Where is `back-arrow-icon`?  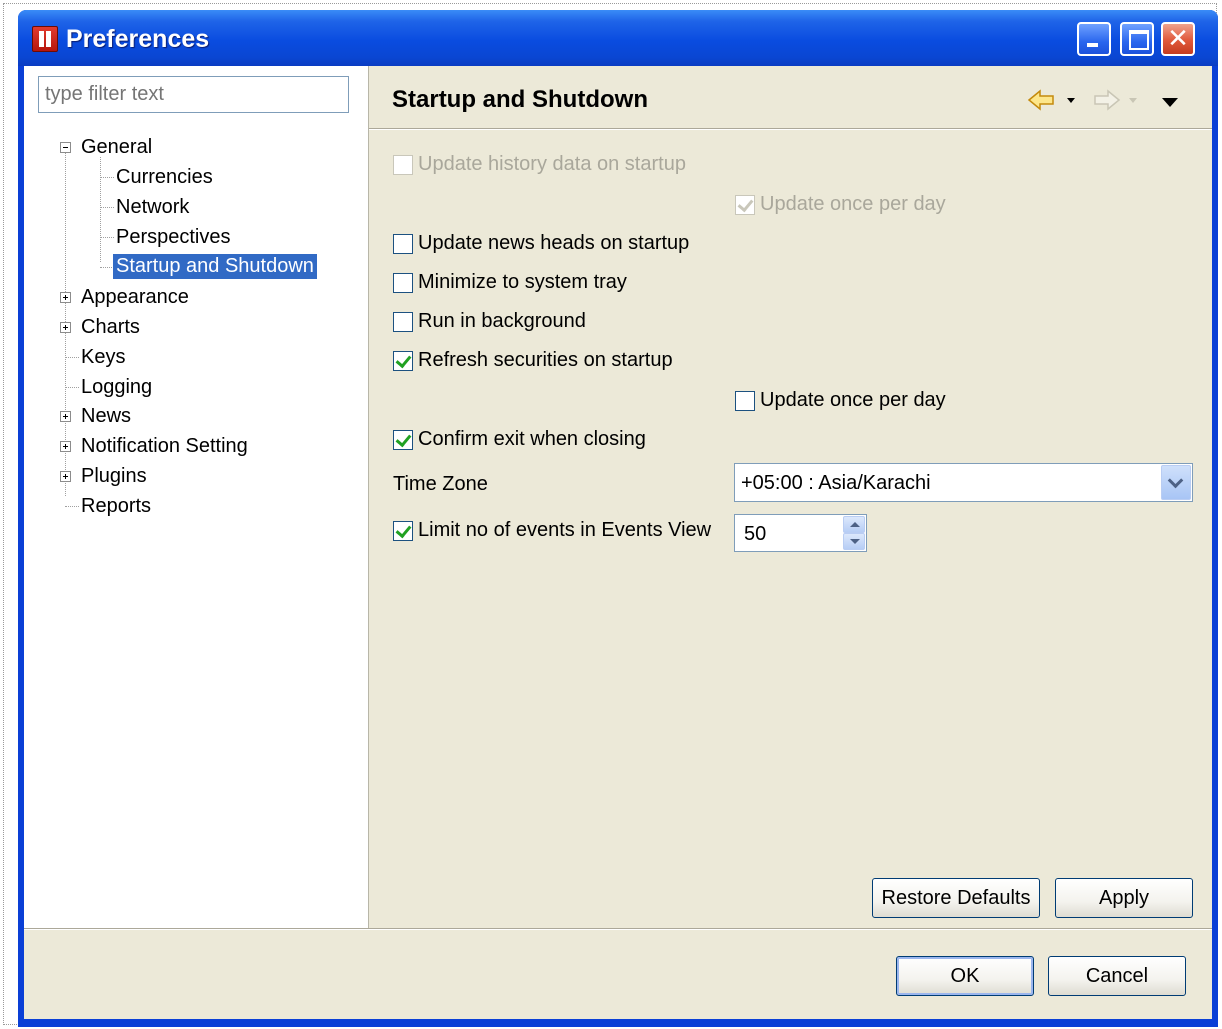 back-arrow-icon is located at coordinates (1053, 100).